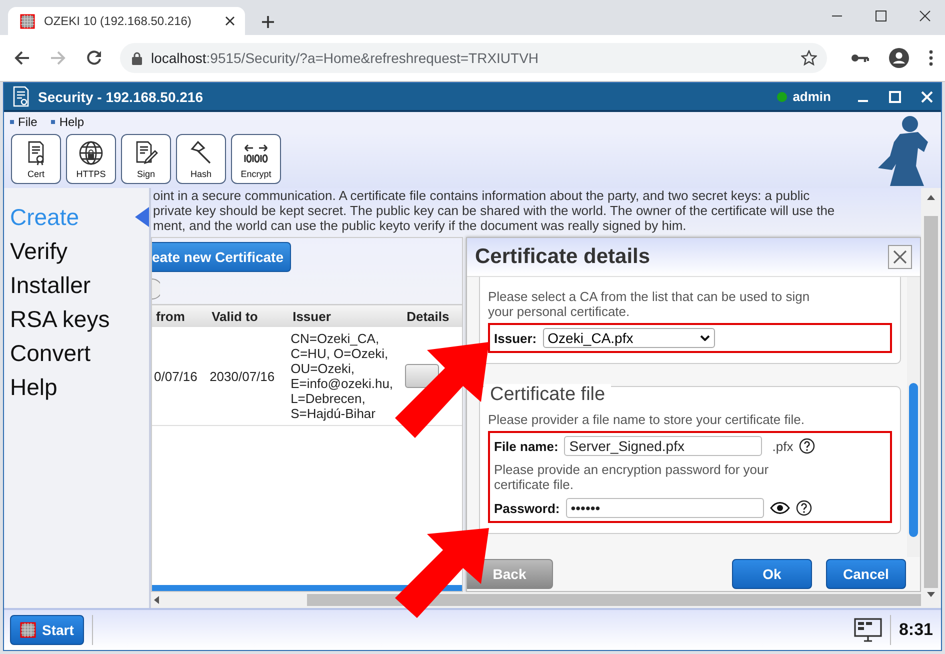 This screenshot has width=945, height=654. I want to click on hint-text: Please provide an encryption password for your certificate file., so click(632, 477).